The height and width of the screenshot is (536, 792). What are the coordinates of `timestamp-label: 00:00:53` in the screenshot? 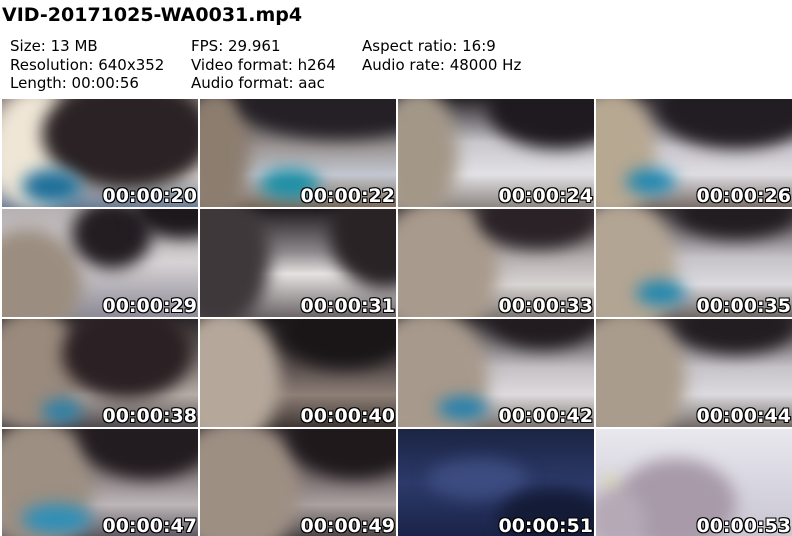 It's located at (743, 525).